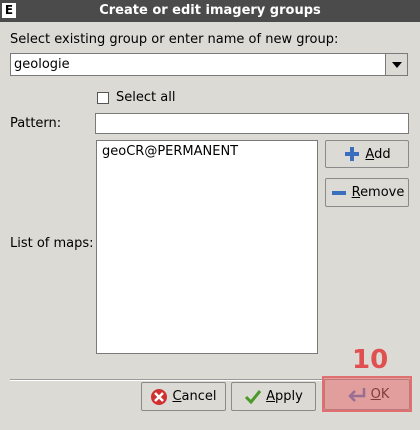 The height and width of the screenshot is (430, 420). What do you see at coordinates (338, 192) in the screenshot?
I see `minus-icon` at bounding box center [338, 192].